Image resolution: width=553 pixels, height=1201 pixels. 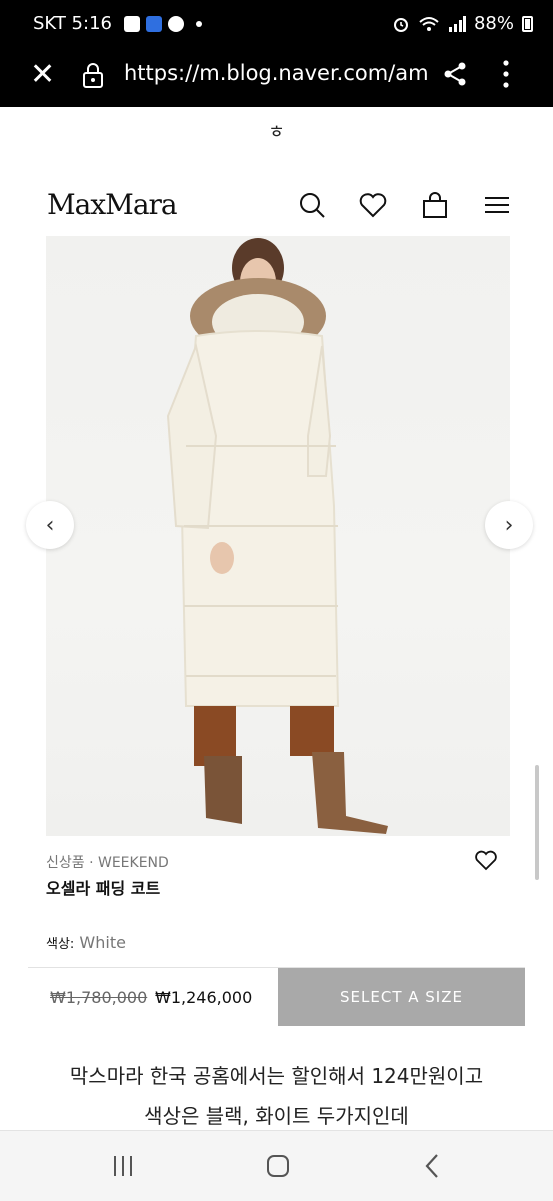 I want to click on notification-icons, so click(x=162, y=23).